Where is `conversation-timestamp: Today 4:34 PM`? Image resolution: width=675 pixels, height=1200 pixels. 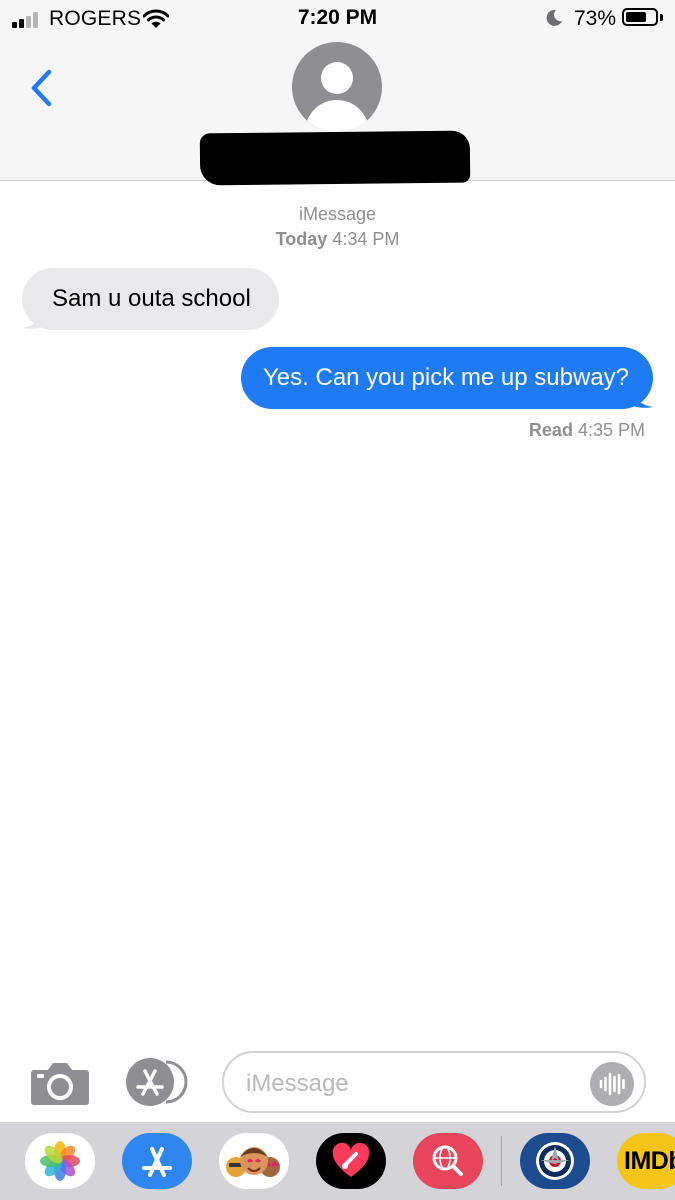 conversation-timestamp: Today 4:34 PM is located at coordinates (337, 239).